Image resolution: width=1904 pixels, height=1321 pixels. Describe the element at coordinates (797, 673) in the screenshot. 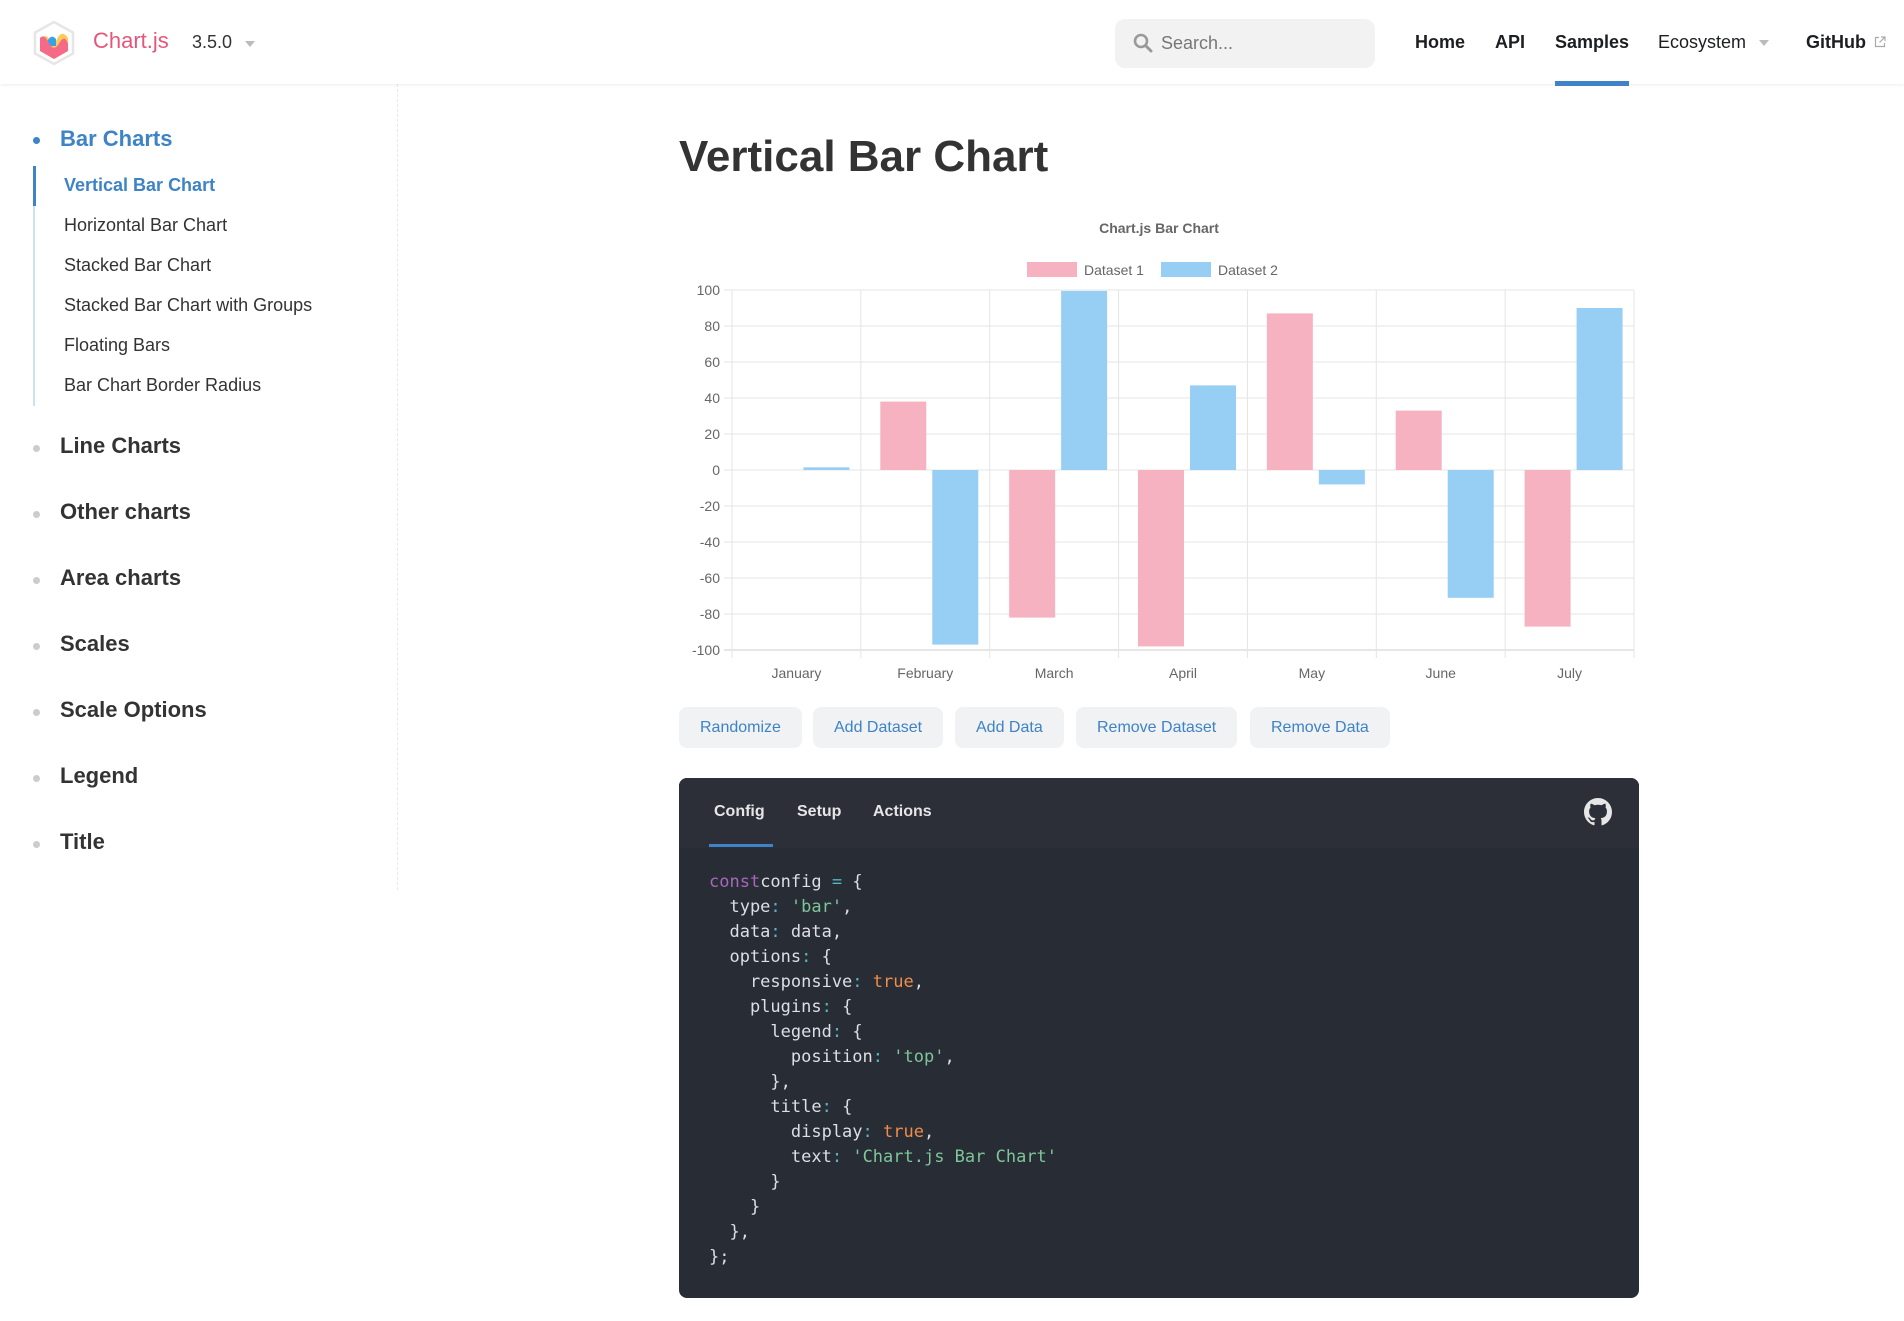

I see `x-tick-label: January` at that location.